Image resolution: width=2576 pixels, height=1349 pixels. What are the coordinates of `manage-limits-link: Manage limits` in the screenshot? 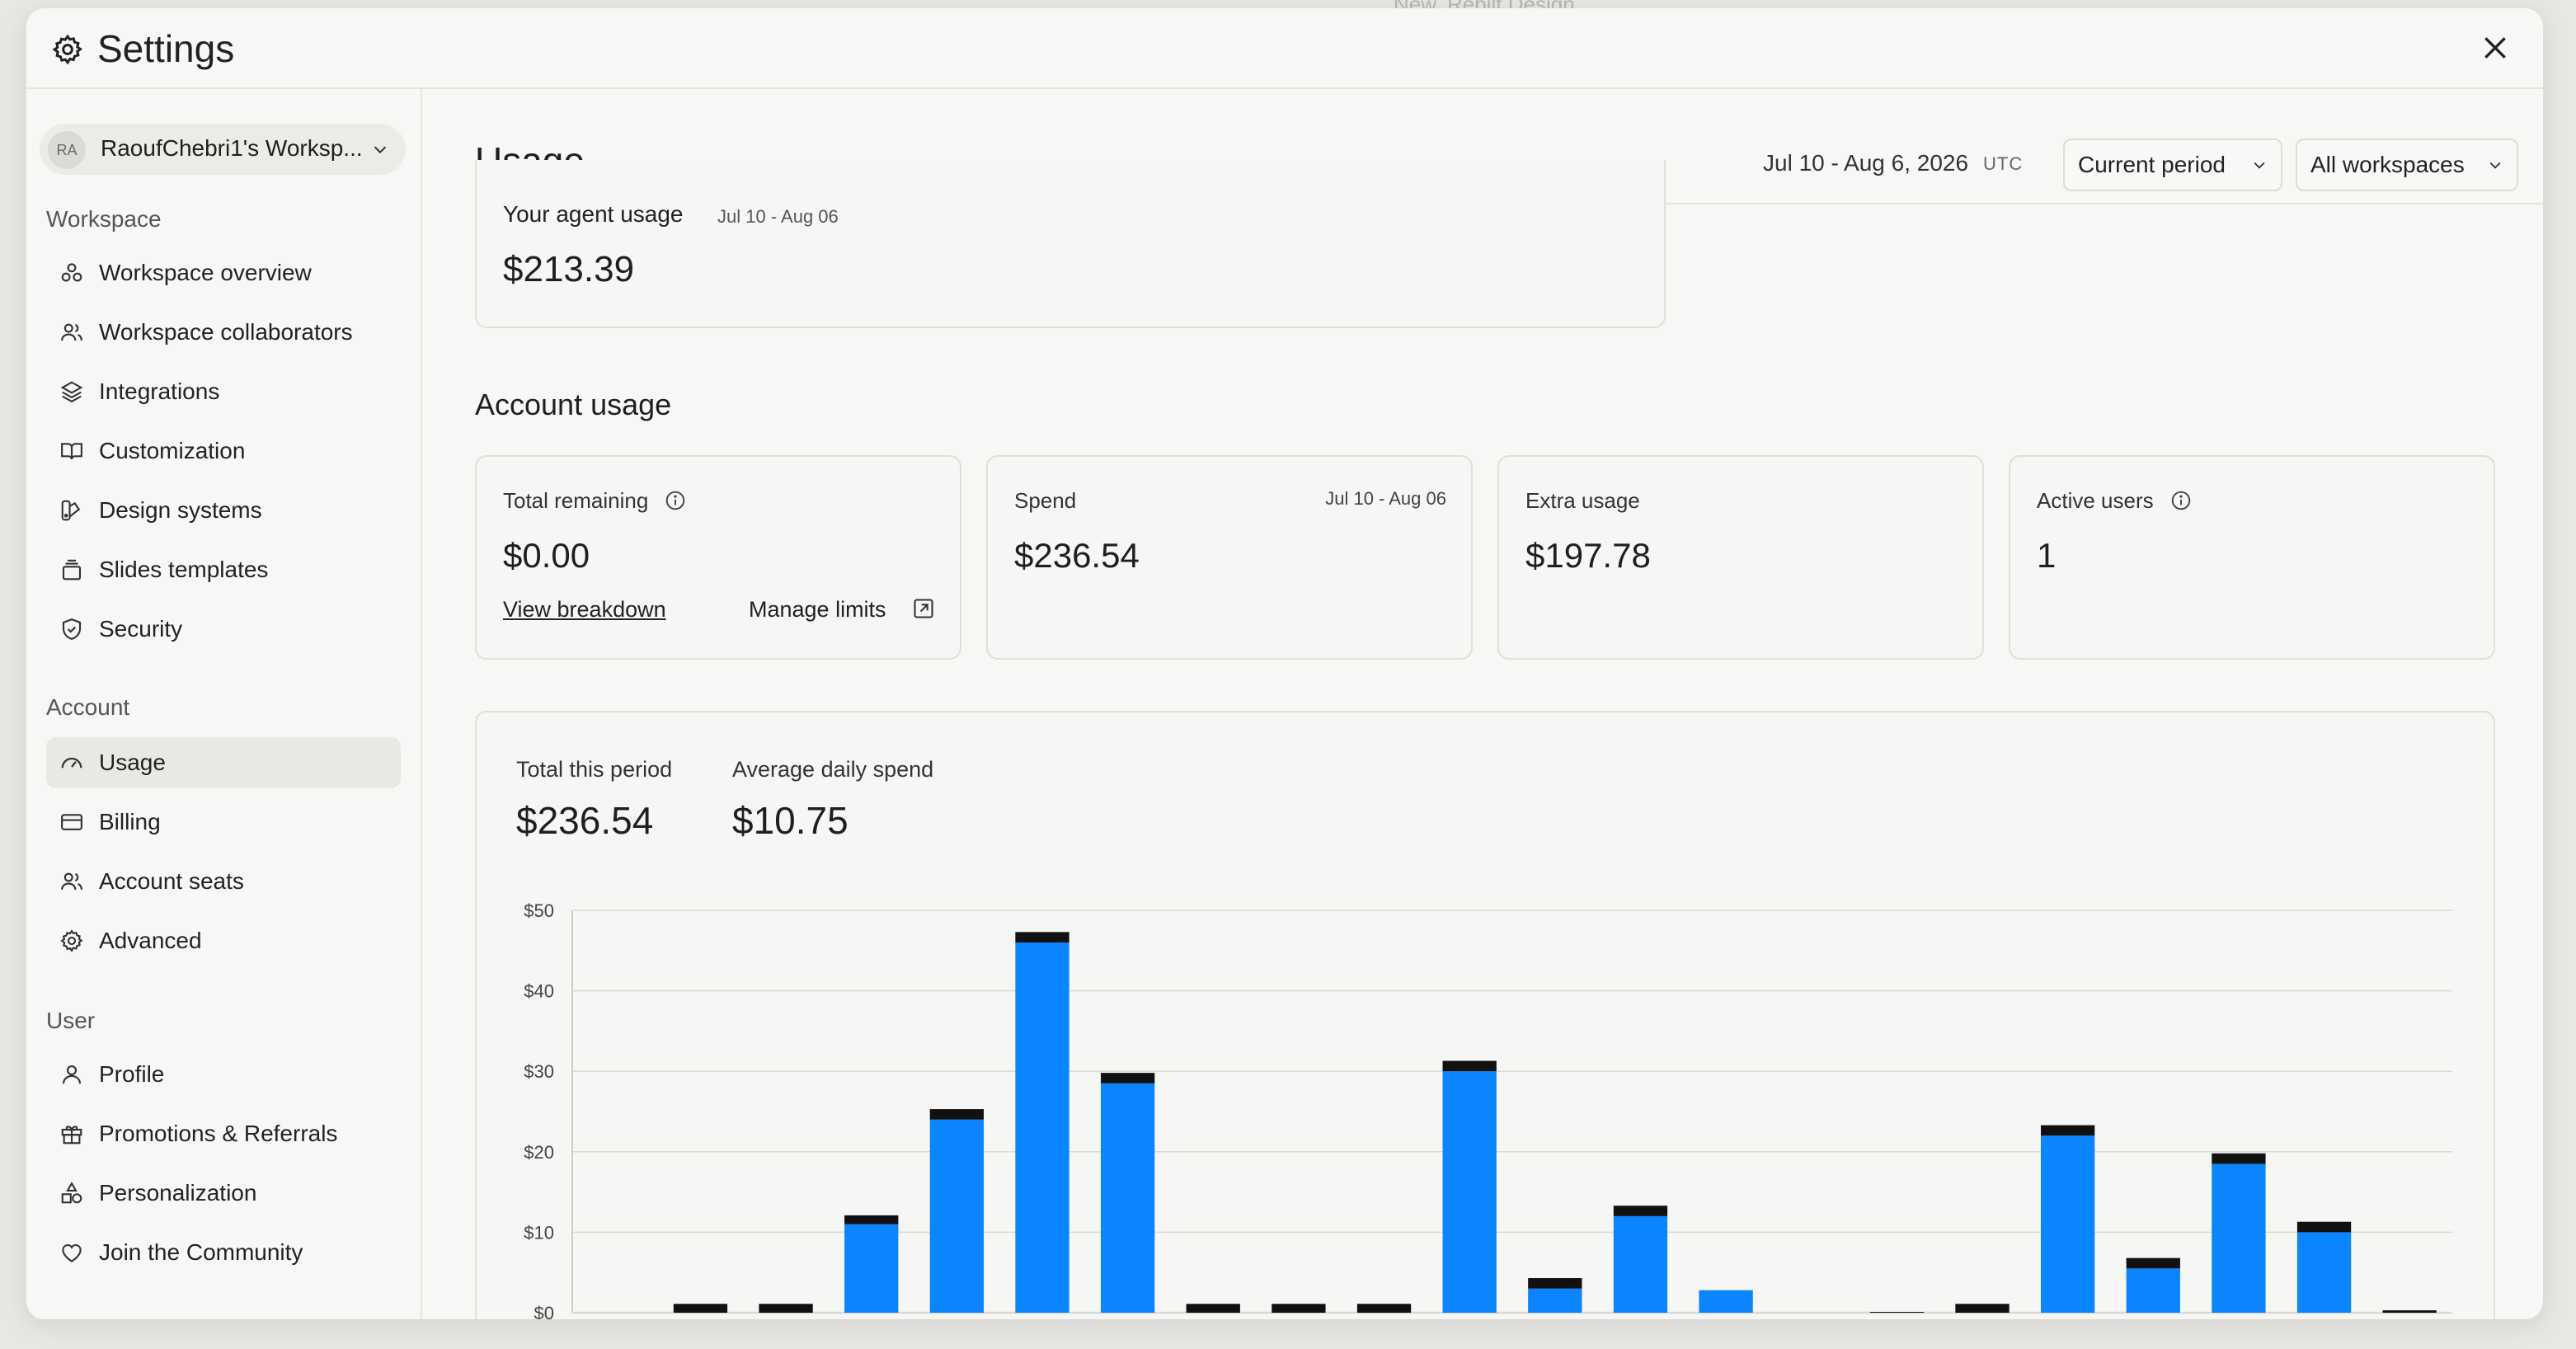 It's located at (817, 610).